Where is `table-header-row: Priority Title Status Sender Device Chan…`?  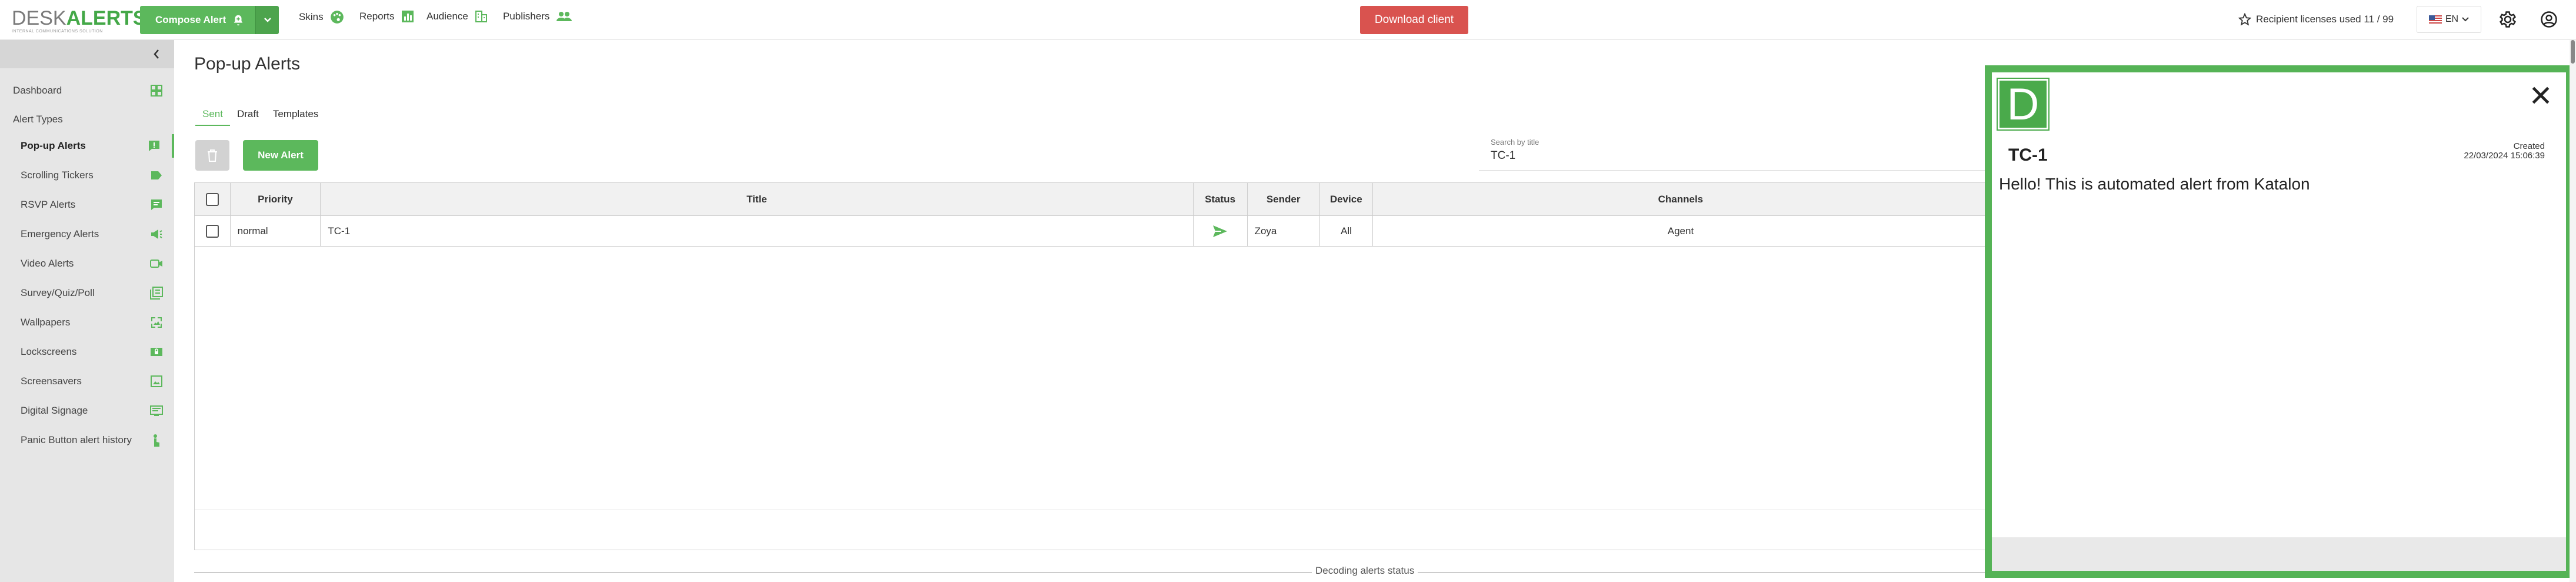
table-header-row: Priority Title Status Sender Device Chan… is located at coordinates (1091, 199).